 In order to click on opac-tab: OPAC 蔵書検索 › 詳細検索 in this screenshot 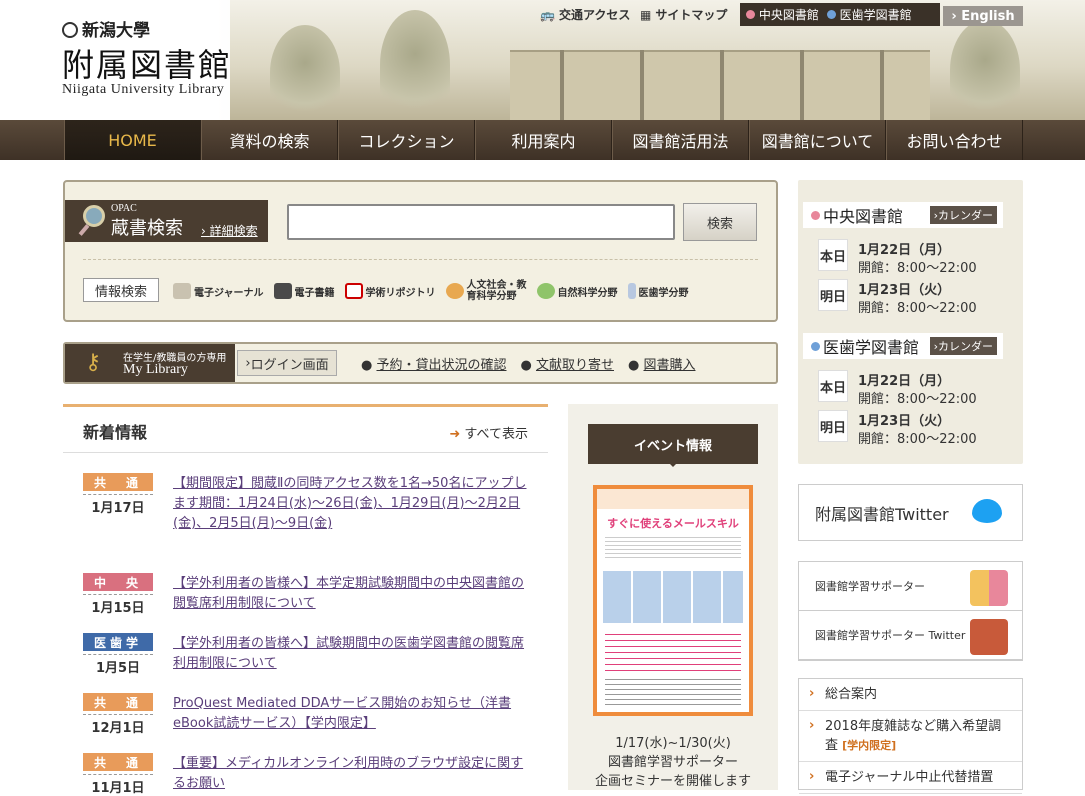, I will do `click(166, 221)`.